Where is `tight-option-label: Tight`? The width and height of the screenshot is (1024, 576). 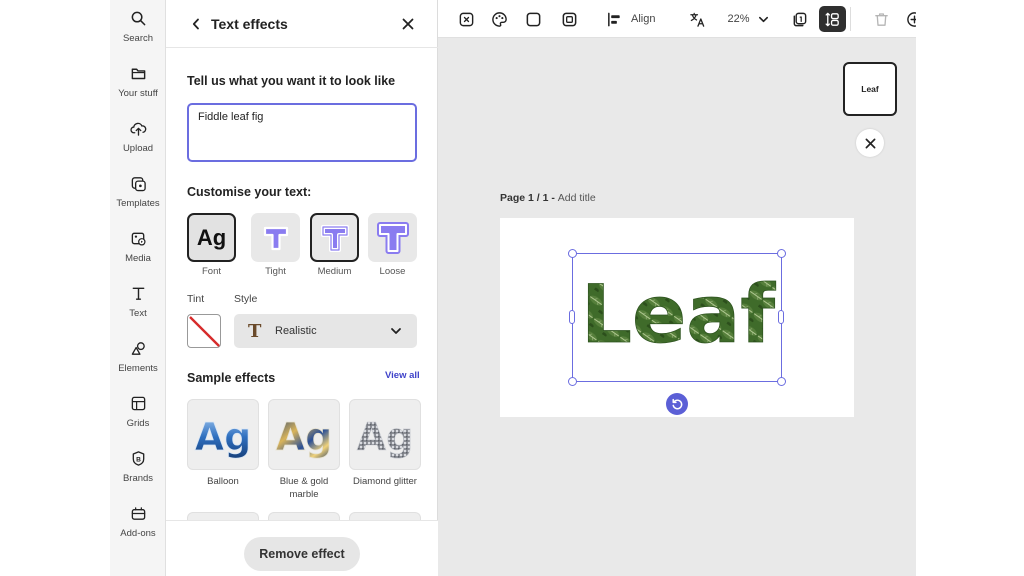
tight-option-label: Tight is located at coordinates (275, 271).